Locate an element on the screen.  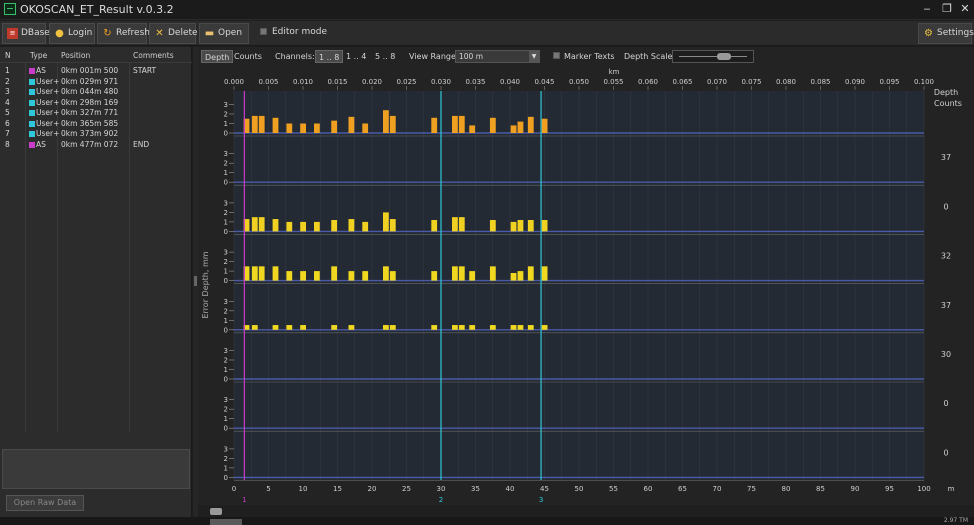
scrollbar-thumb is located at coordinates (216, 511).